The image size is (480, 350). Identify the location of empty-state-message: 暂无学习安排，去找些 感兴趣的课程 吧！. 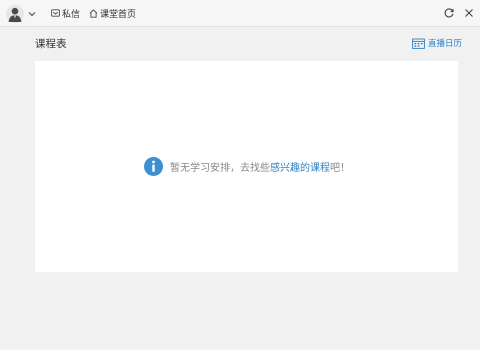
(247, 166).